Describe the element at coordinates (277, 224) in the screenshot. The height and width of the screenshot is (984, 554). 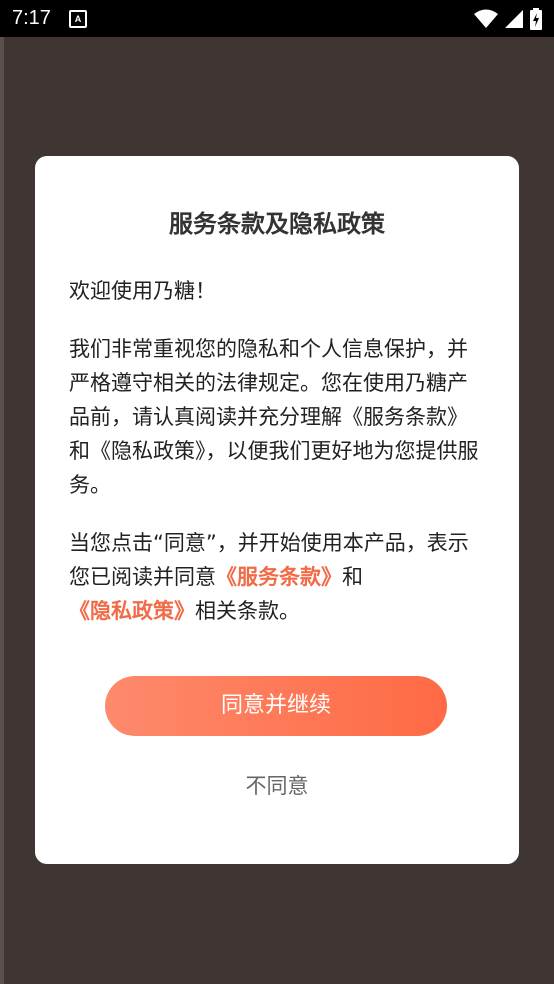
I see `dialog-title: 服务条款及隐私政策` at that location.